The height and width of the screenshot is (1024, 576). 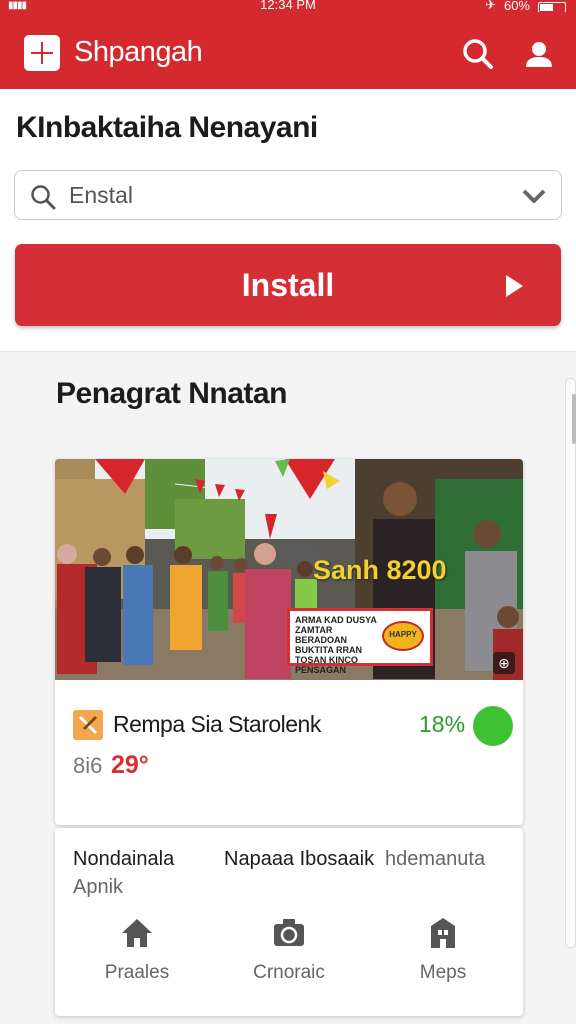 What do you see at coordinates (514, 286) in the screenshot?
I see `play-icon` at bounding box center [514, 286].